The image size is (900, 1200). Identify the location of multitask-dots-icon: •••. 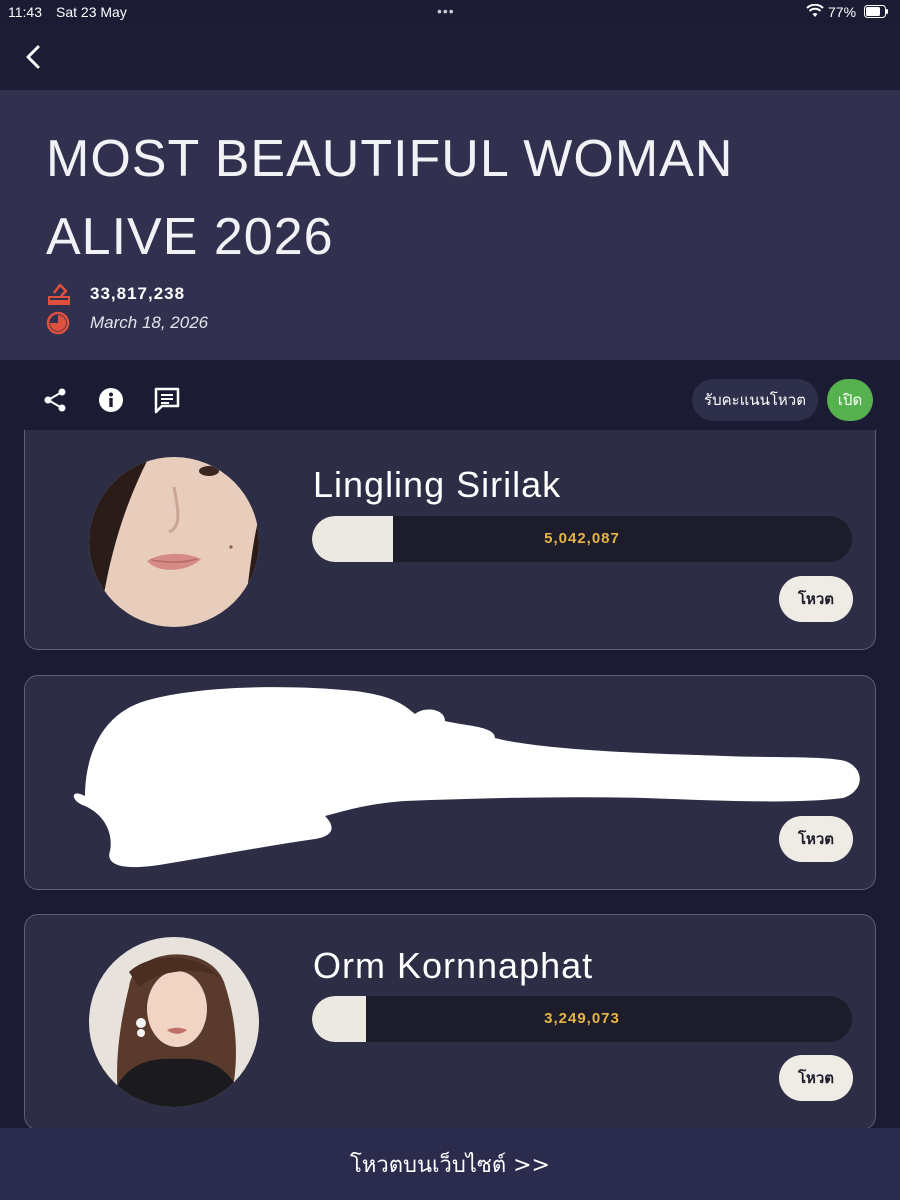
(446, 11).